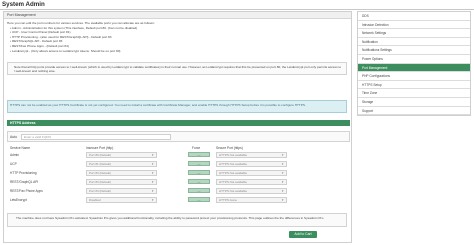 The image size is (474, 245). What do you see at coordinates (18, 200) in the screenshot?
I see `service-name: LetsEncrypt` at bounding box center [18, 200].